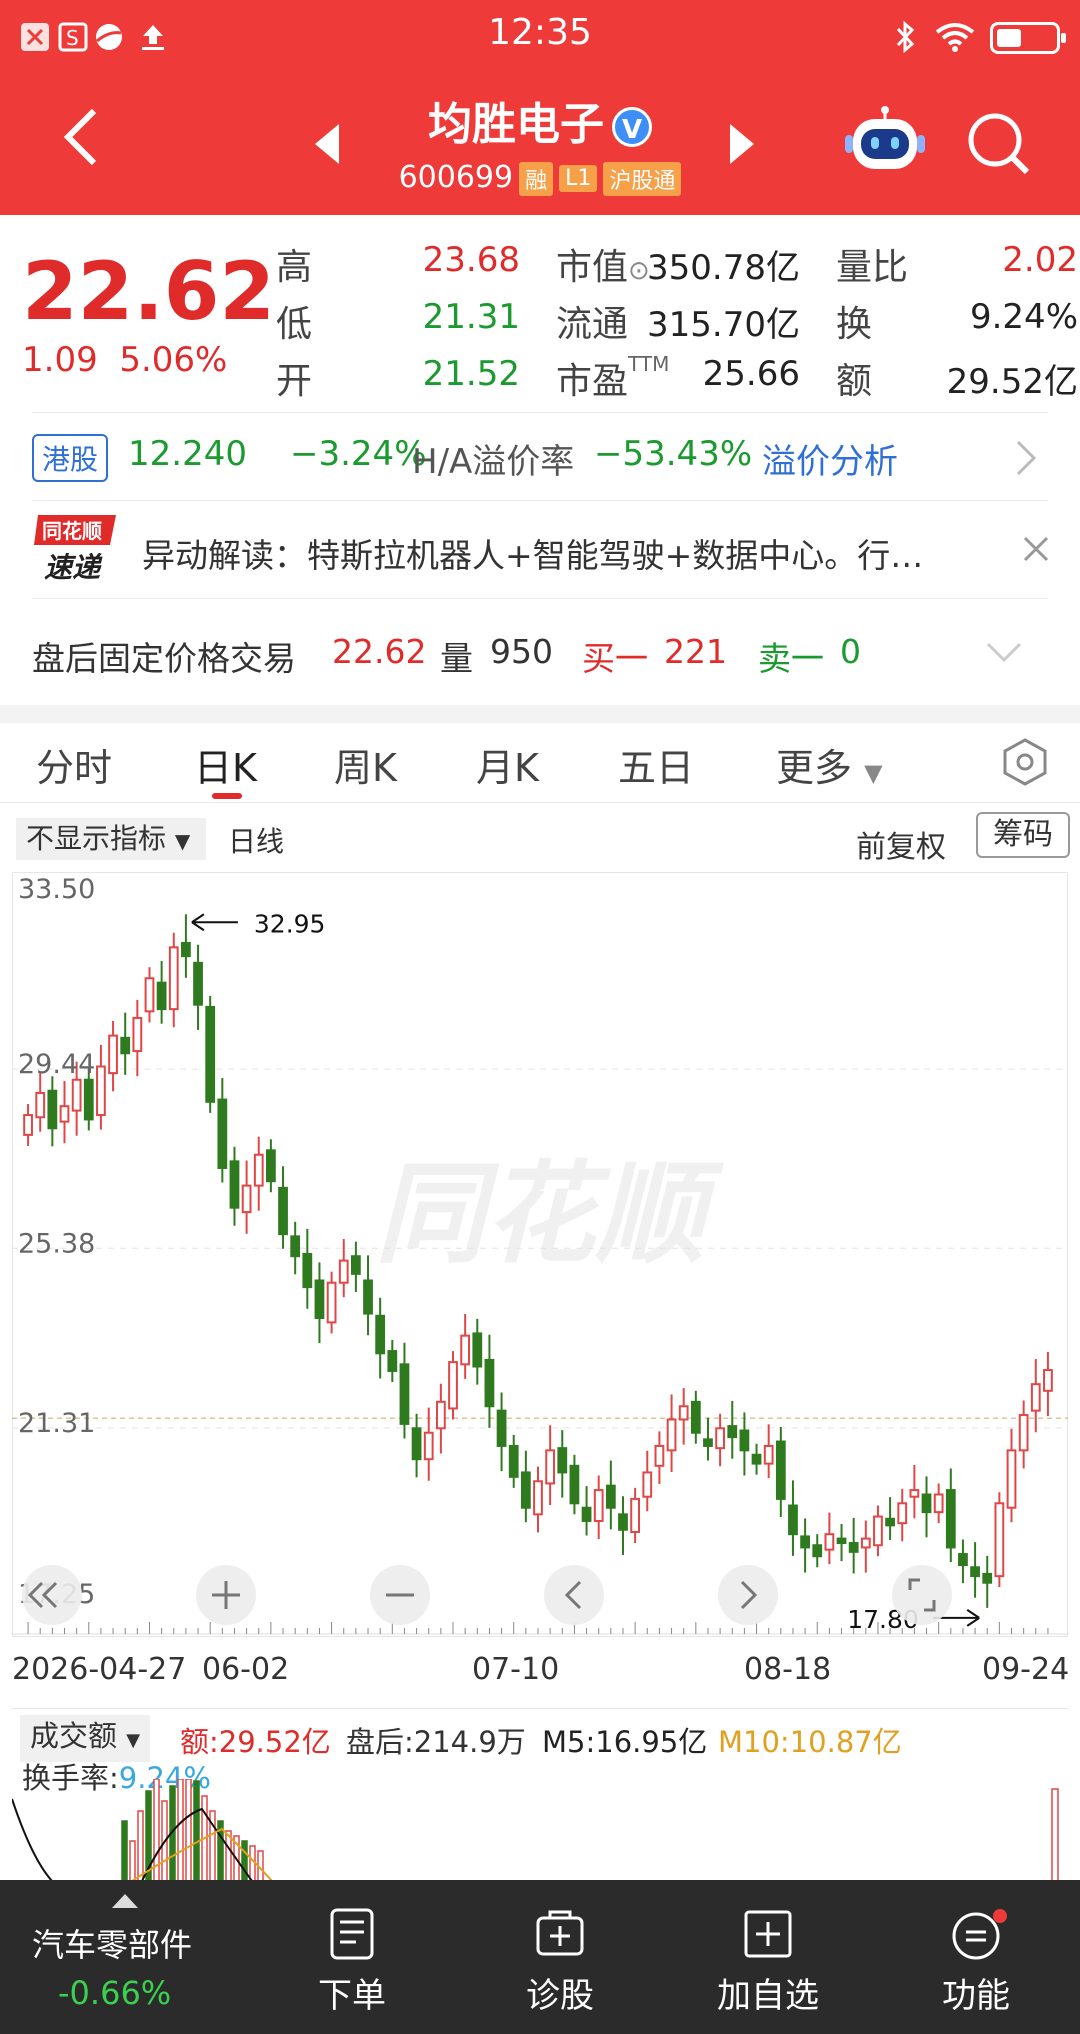 Image resolution: width=1080 pixels, height=2034 pixels. Describe the element at coordinates (365, 764) in the screenshot. I see `tab-weekly-k: 周K` at that location.